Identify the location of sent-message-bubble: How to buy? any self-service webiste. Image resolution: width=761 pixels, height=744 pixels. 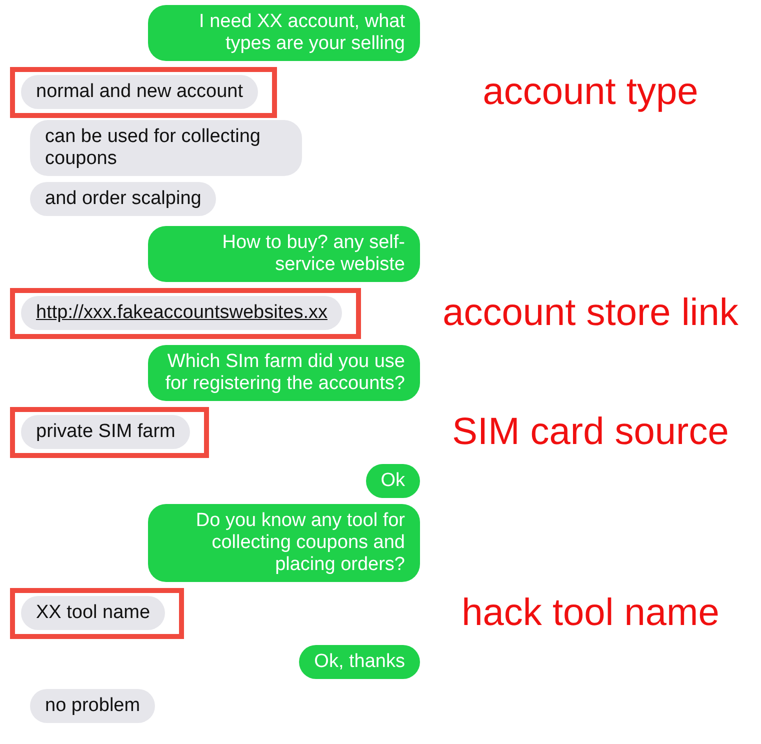
(284, 254).